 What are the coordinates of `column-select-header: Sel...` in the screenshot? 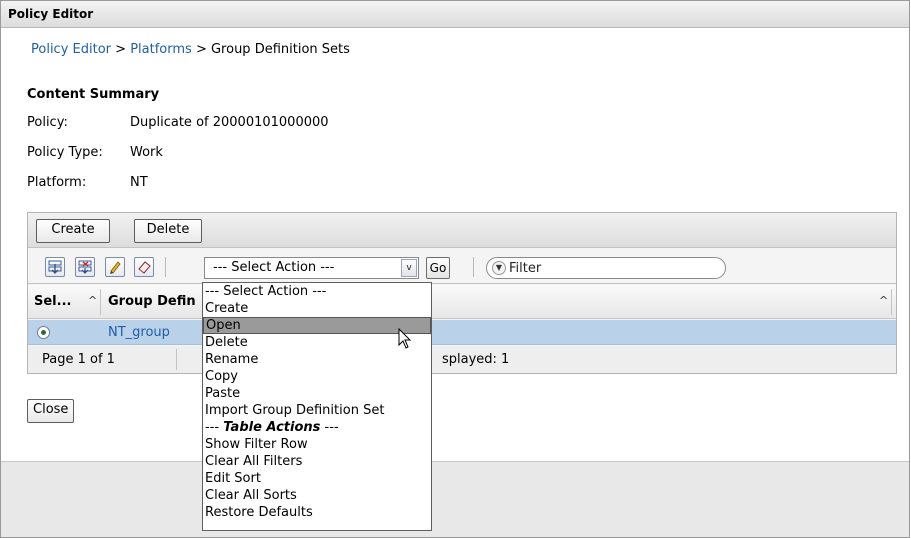 It's located at (52, 301).